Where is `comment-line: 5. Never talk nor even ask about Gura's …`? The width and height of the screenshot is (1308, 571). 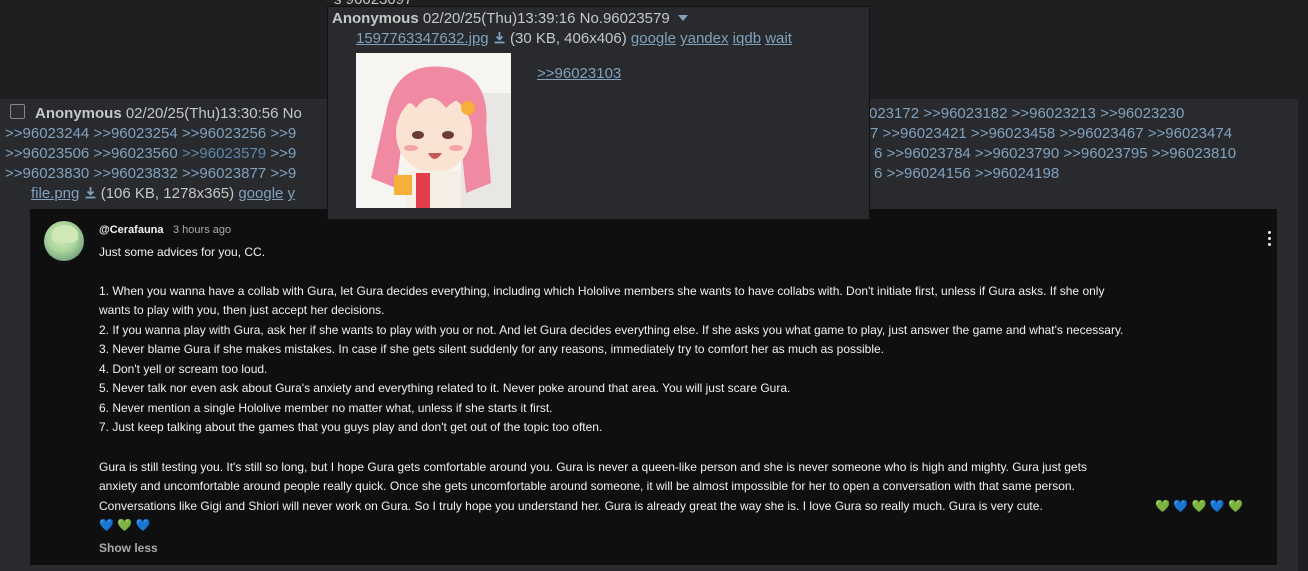
comment-line: 5. Never talk nor even ask about Gura's … is located at coordinates (445, 388).